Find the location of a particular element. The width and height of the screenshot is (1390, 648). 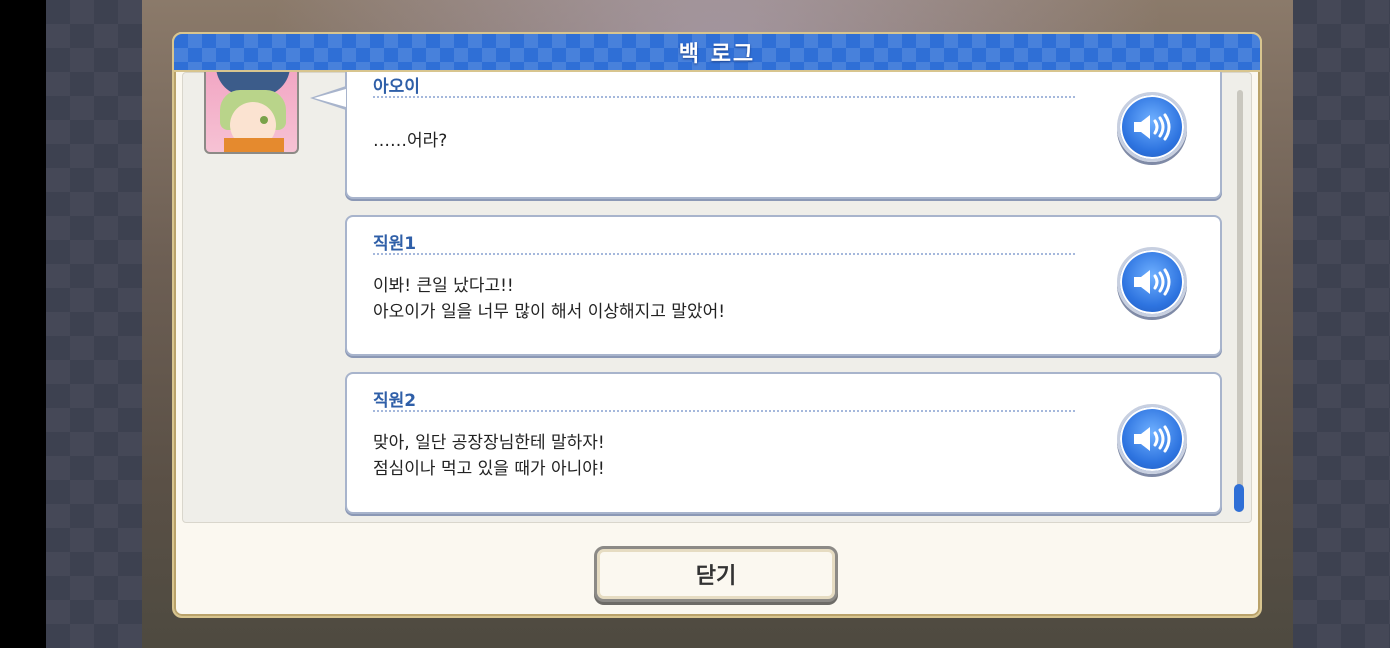

close-button-label: 닫기 is located at coordinates (716, 576).